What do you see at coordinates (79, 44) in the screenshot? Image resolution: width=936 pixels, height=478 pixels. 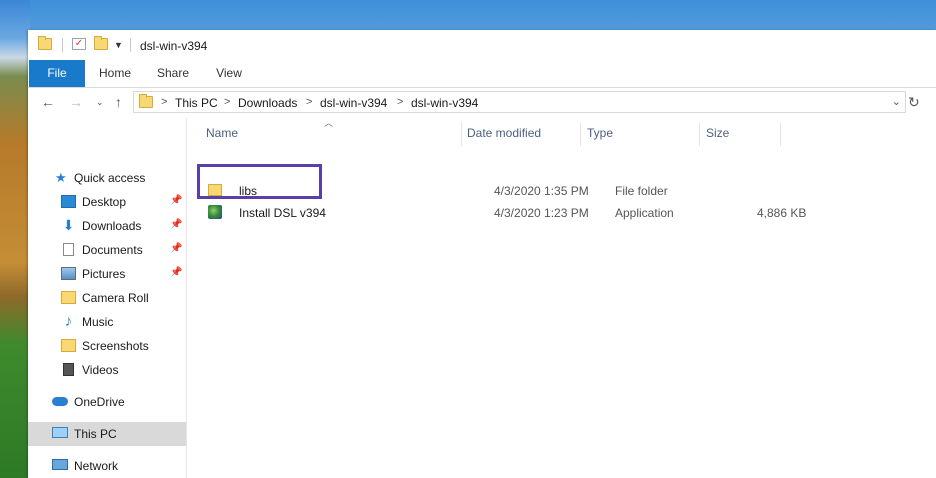 I see `properties-icon: ✓` at bounding box center [79, 44].